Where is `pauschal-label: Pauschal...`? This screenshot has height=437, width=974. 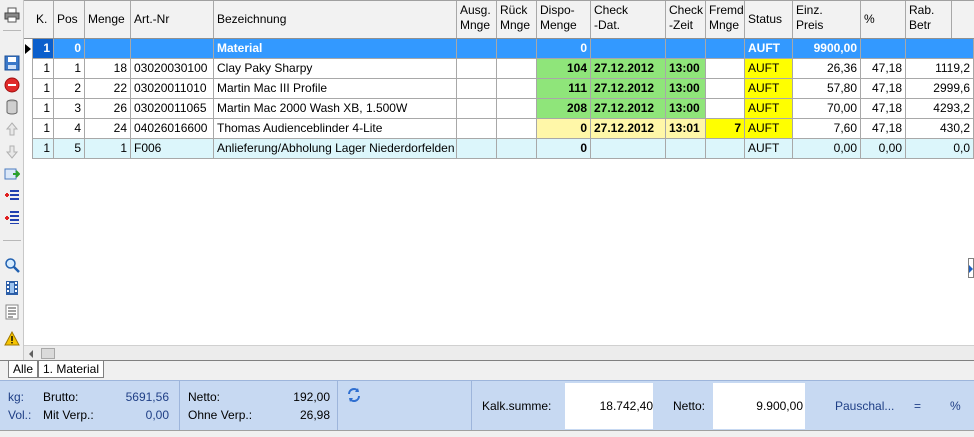
pauschal-label: Pauschal... is located at coordinates (864, 406).